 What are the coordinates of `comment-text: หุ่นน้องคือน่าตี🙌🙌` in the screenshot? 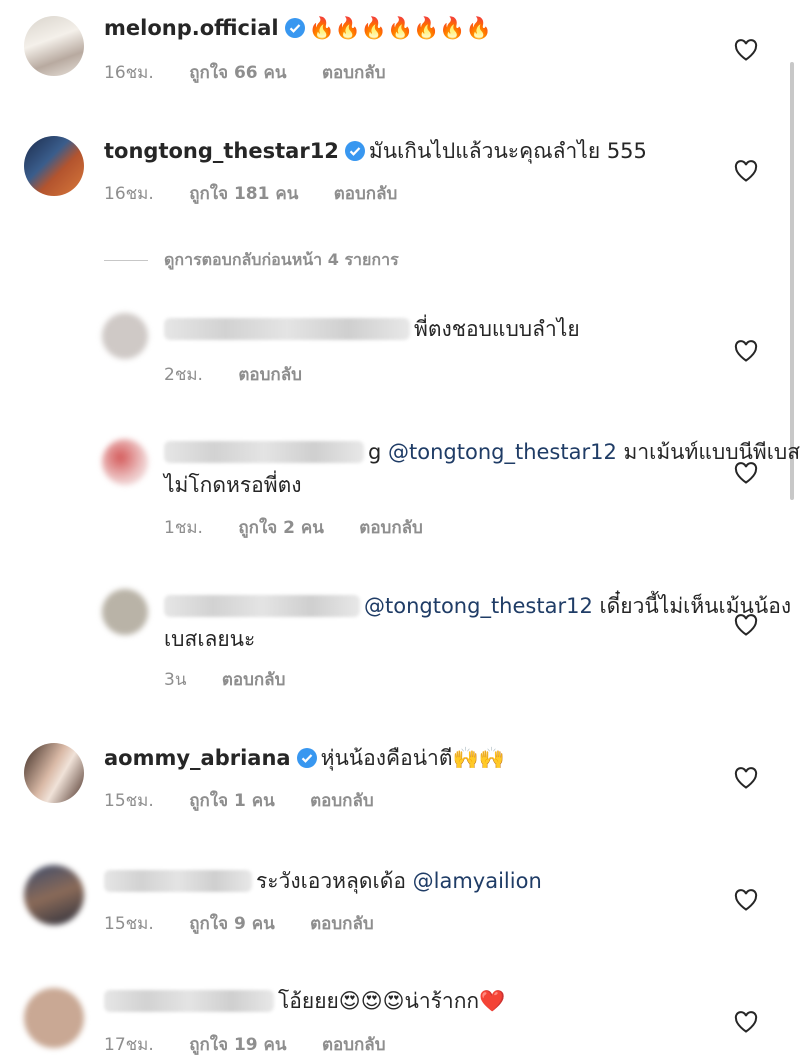 It's located at (412, 758).